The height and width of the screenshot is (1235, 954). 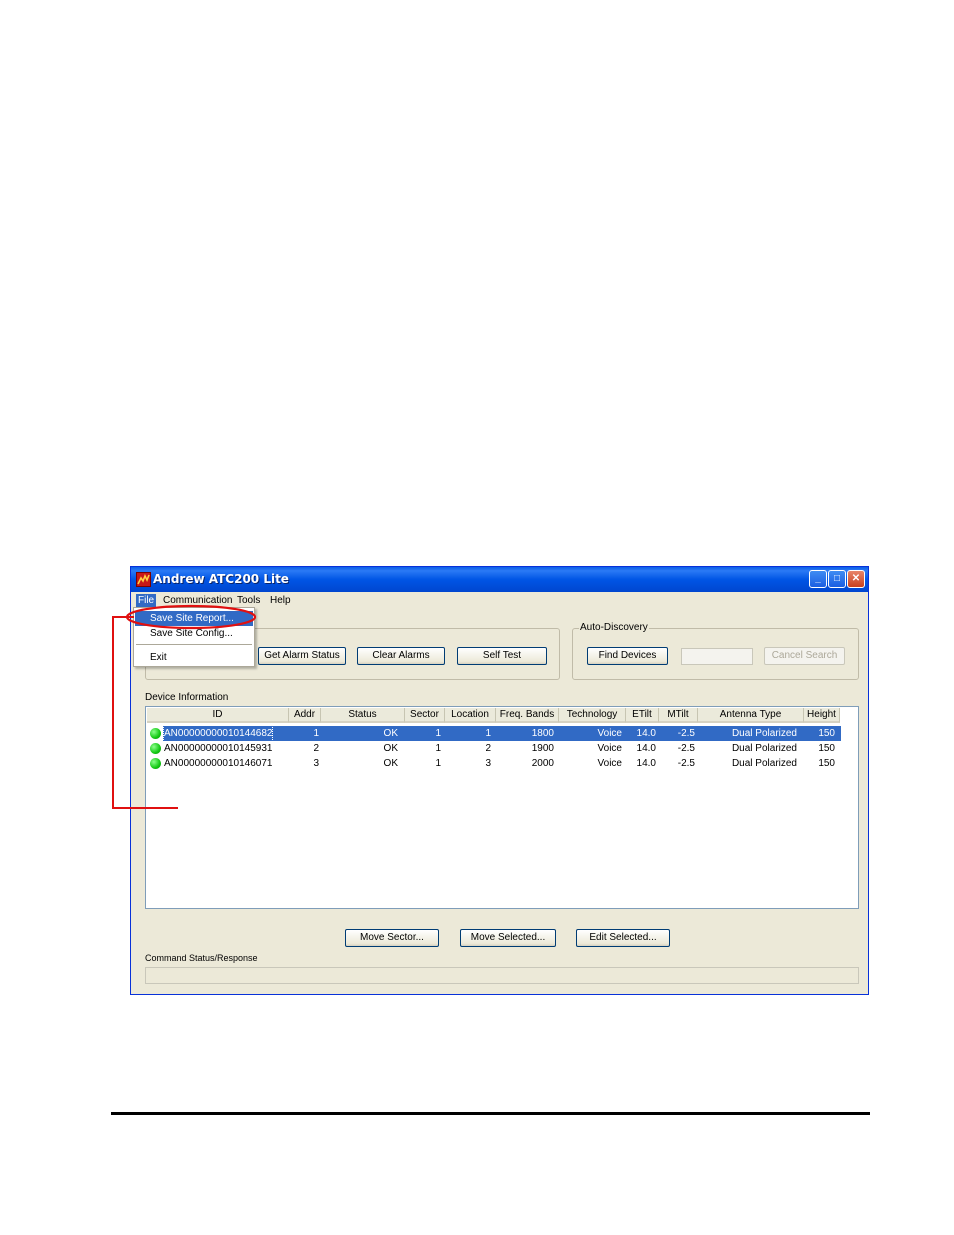 I want to click on command-status-field, so click(x=502, y=975).